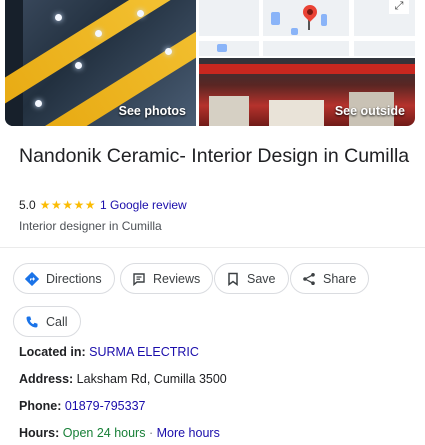 Image resolution: width=425 pixels, height=445 pixels. I want to click on save-button: Save, so click(251, 278).